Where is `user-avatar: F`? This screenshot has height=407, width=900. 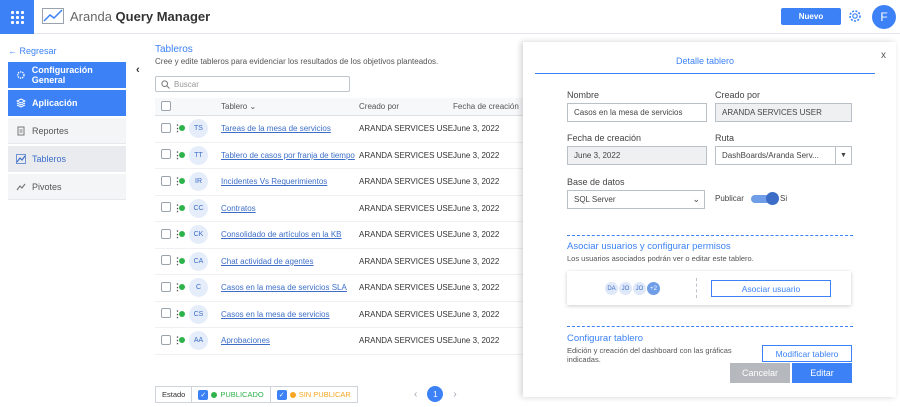
user-avatar: F is located at coordinates (884, 17).